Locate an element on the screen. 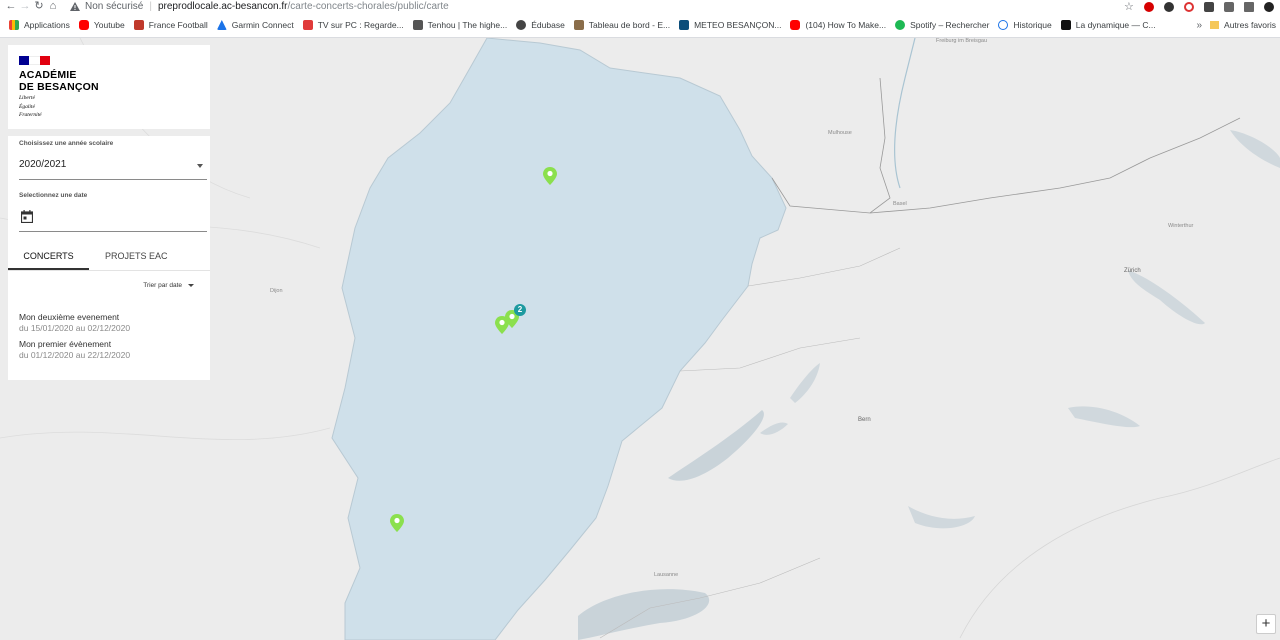 The height and width of the screenshot is (640, 1280). motto-egalite: Égalité is located at coordinates (27, 106).